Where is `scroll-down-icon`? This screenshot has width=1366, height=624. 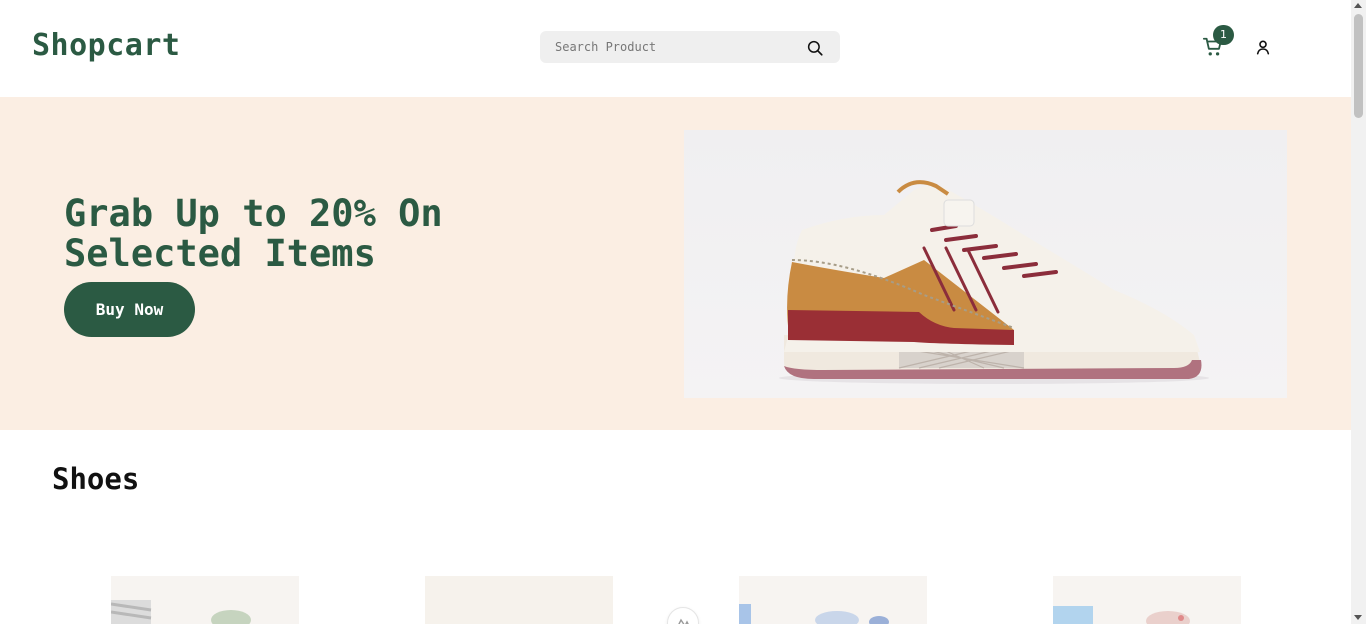 scroll-down-icon is located at coordinates (1358, 617).